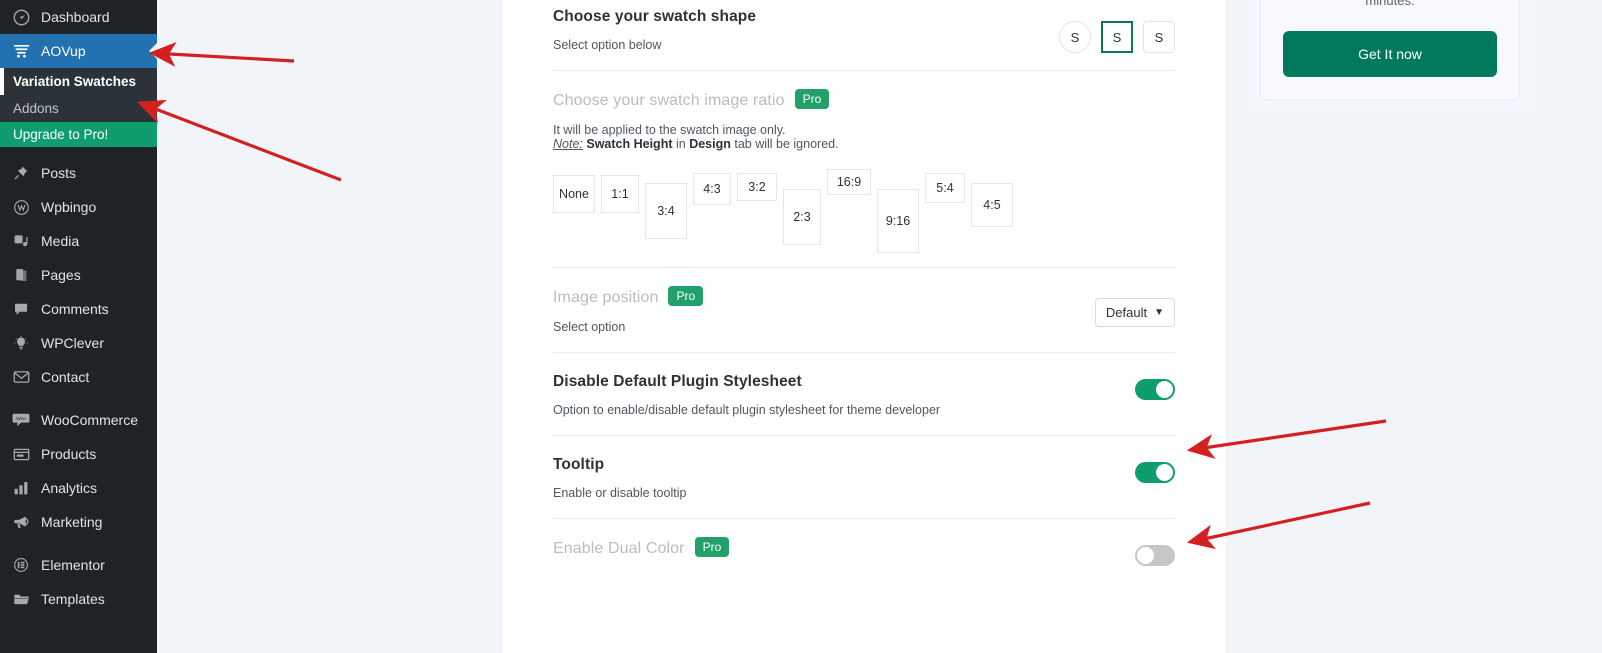 This screenshot has width=1602, height=653. I want to click on ratio-option-label: 5:4, so click(945, 188).